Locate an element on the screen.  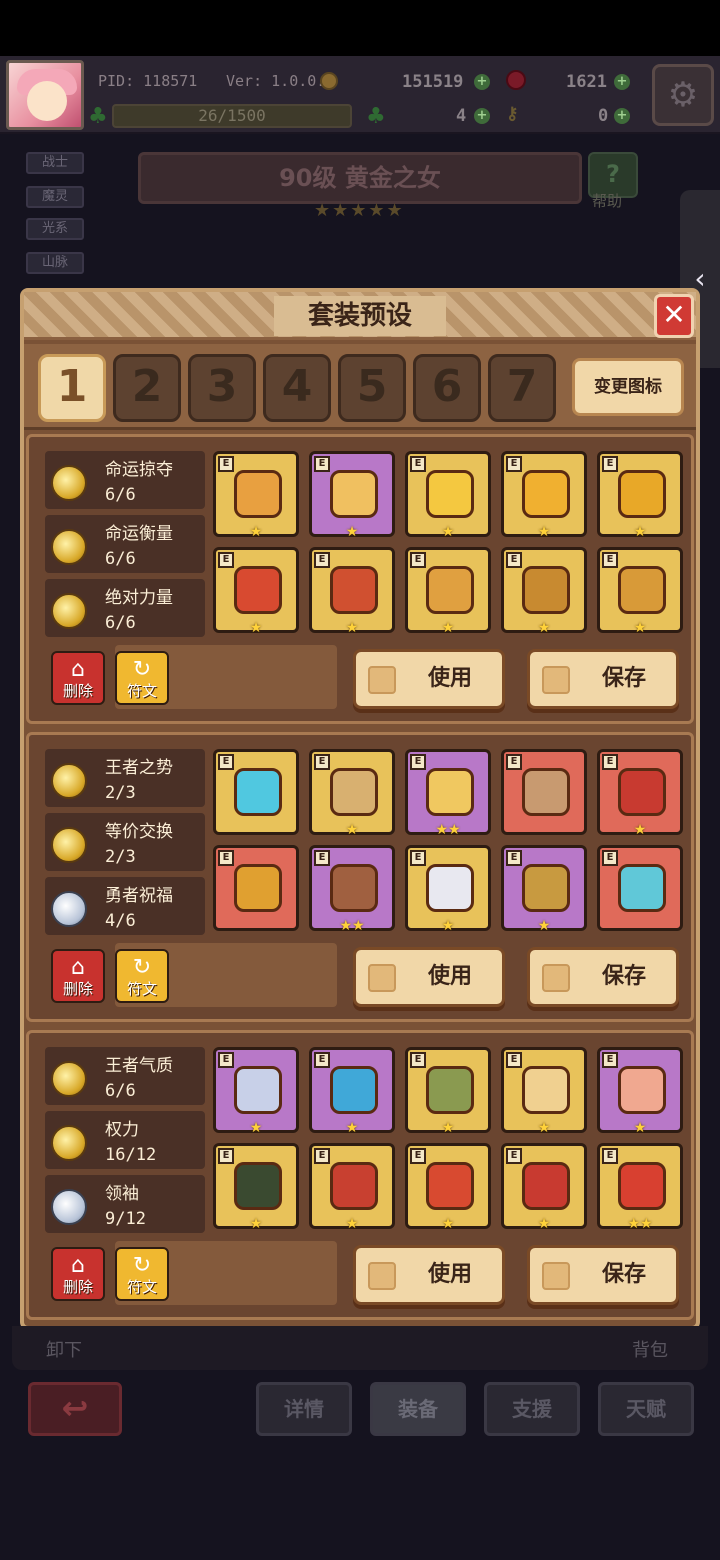
nav-tab-3: 支援 is located at coordinates (532, 1409).